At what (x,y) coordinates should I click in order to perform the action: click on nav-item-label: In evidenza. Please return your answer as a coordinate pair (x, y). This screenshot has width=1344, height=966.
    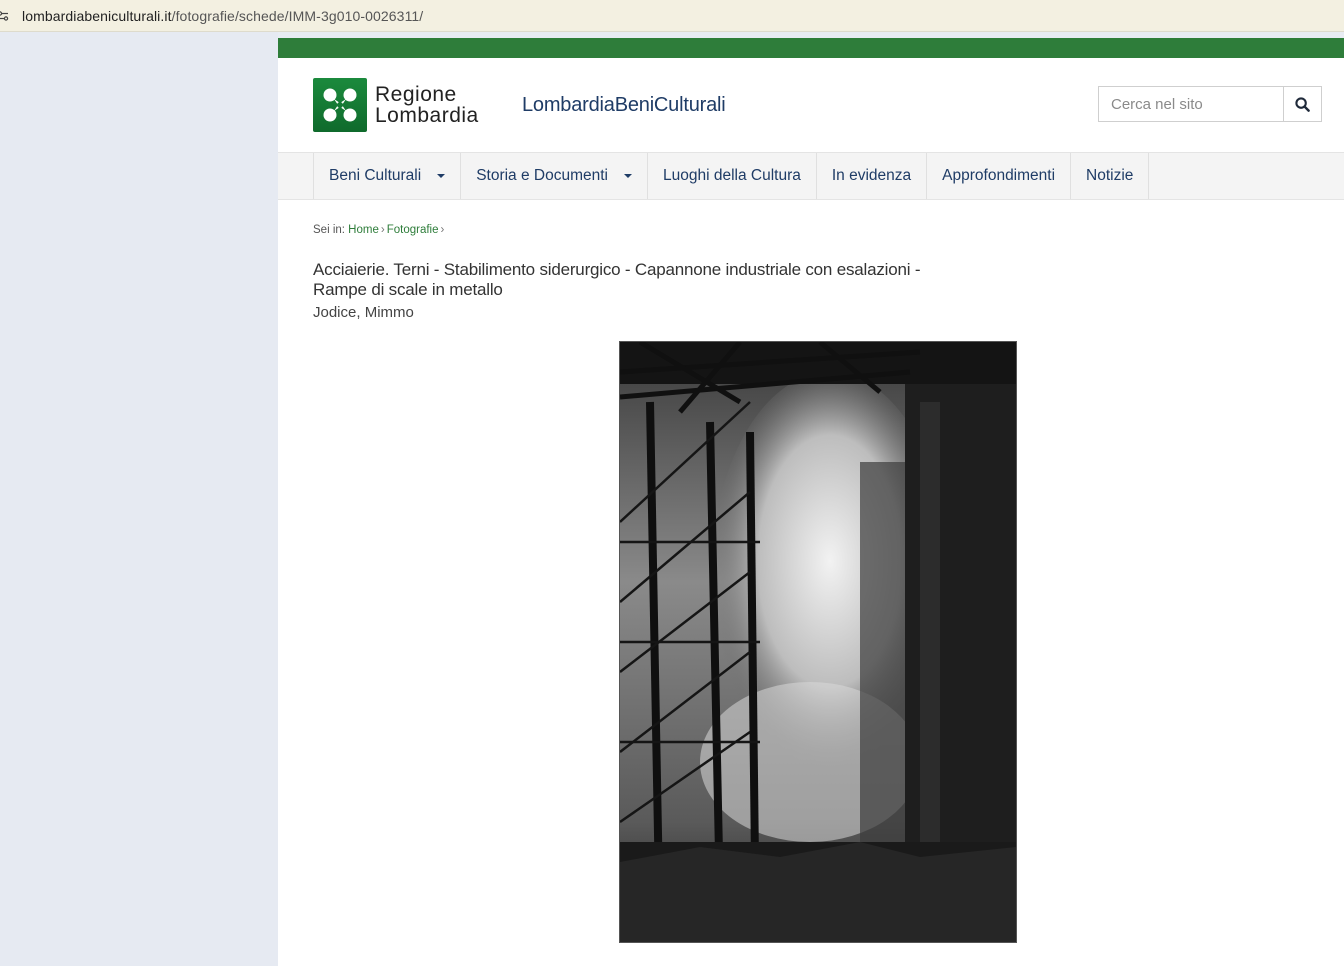
    Looking at the image, I should click on (871, 175).